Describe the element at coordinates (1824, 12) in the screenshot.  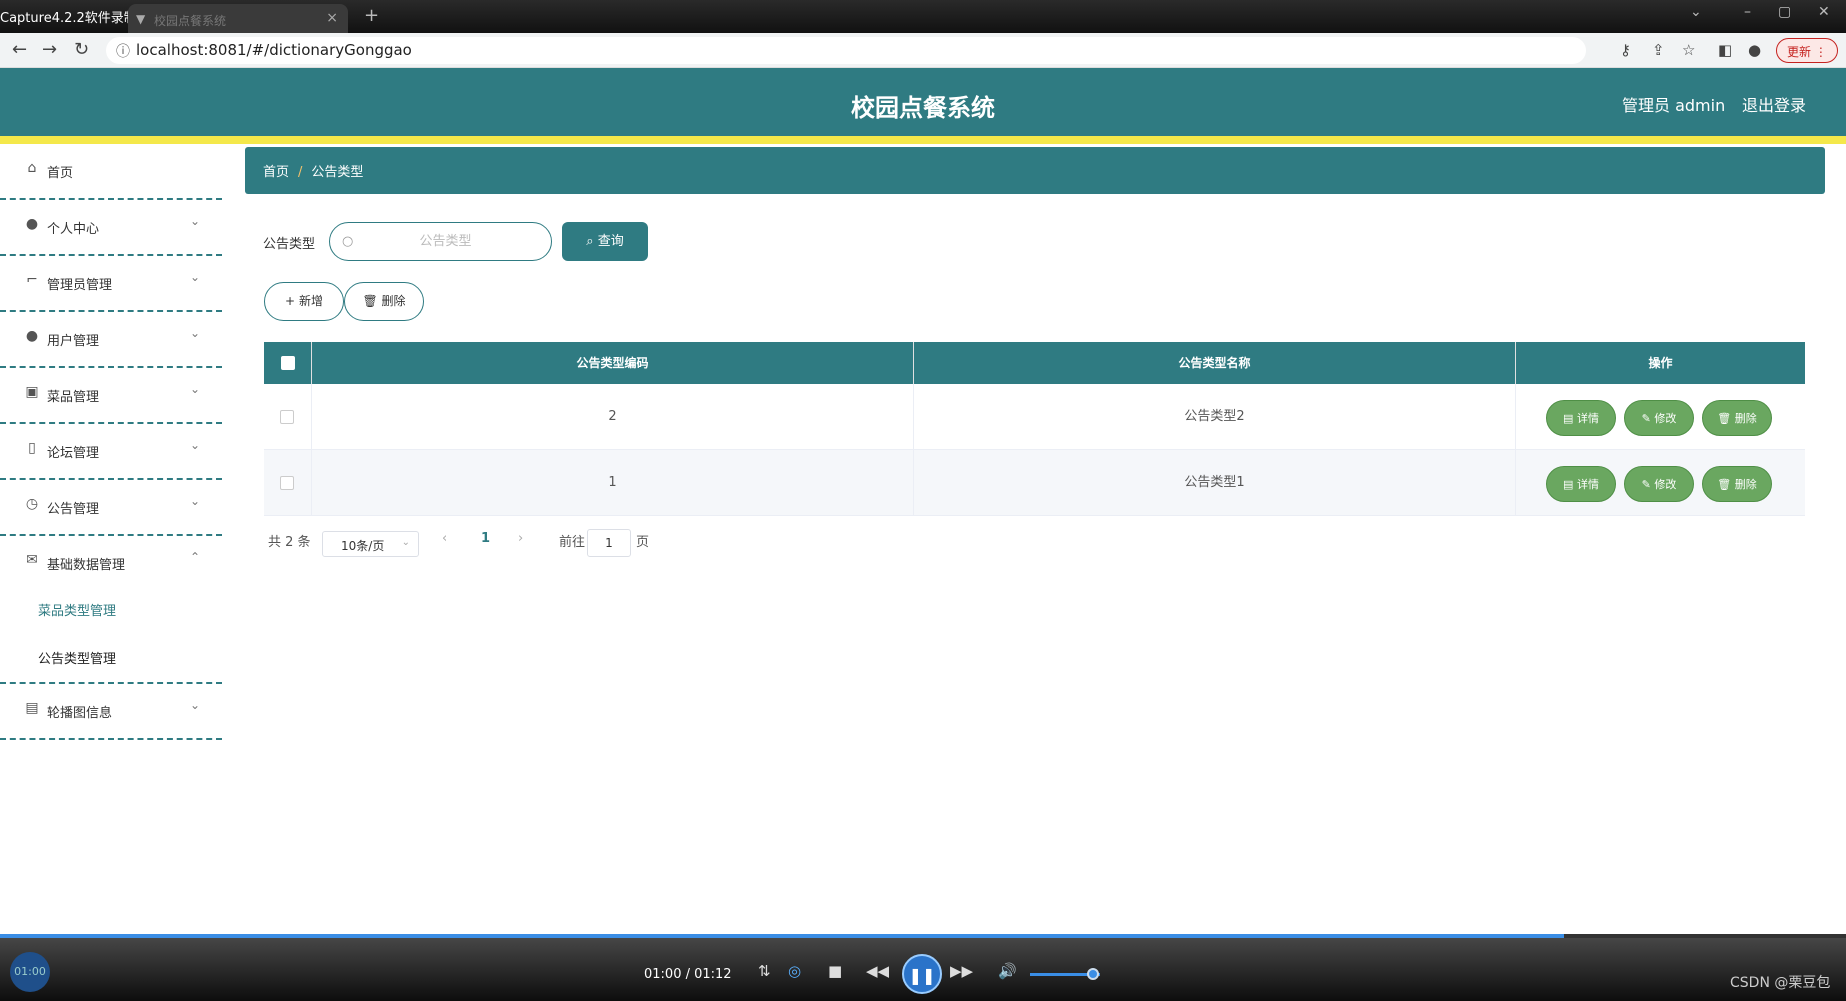
I see `window-close-icon: ✕` at that location.